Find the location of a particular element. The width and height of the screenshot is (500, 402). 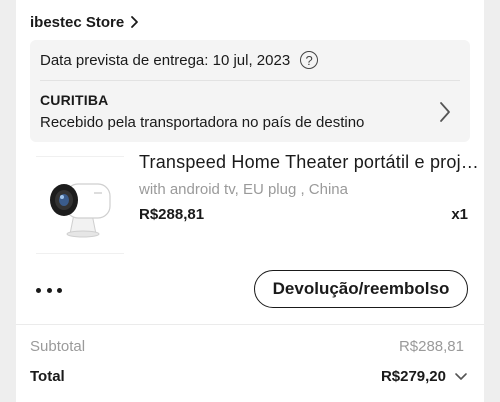

projector-image is located at coordinates (80, 210).